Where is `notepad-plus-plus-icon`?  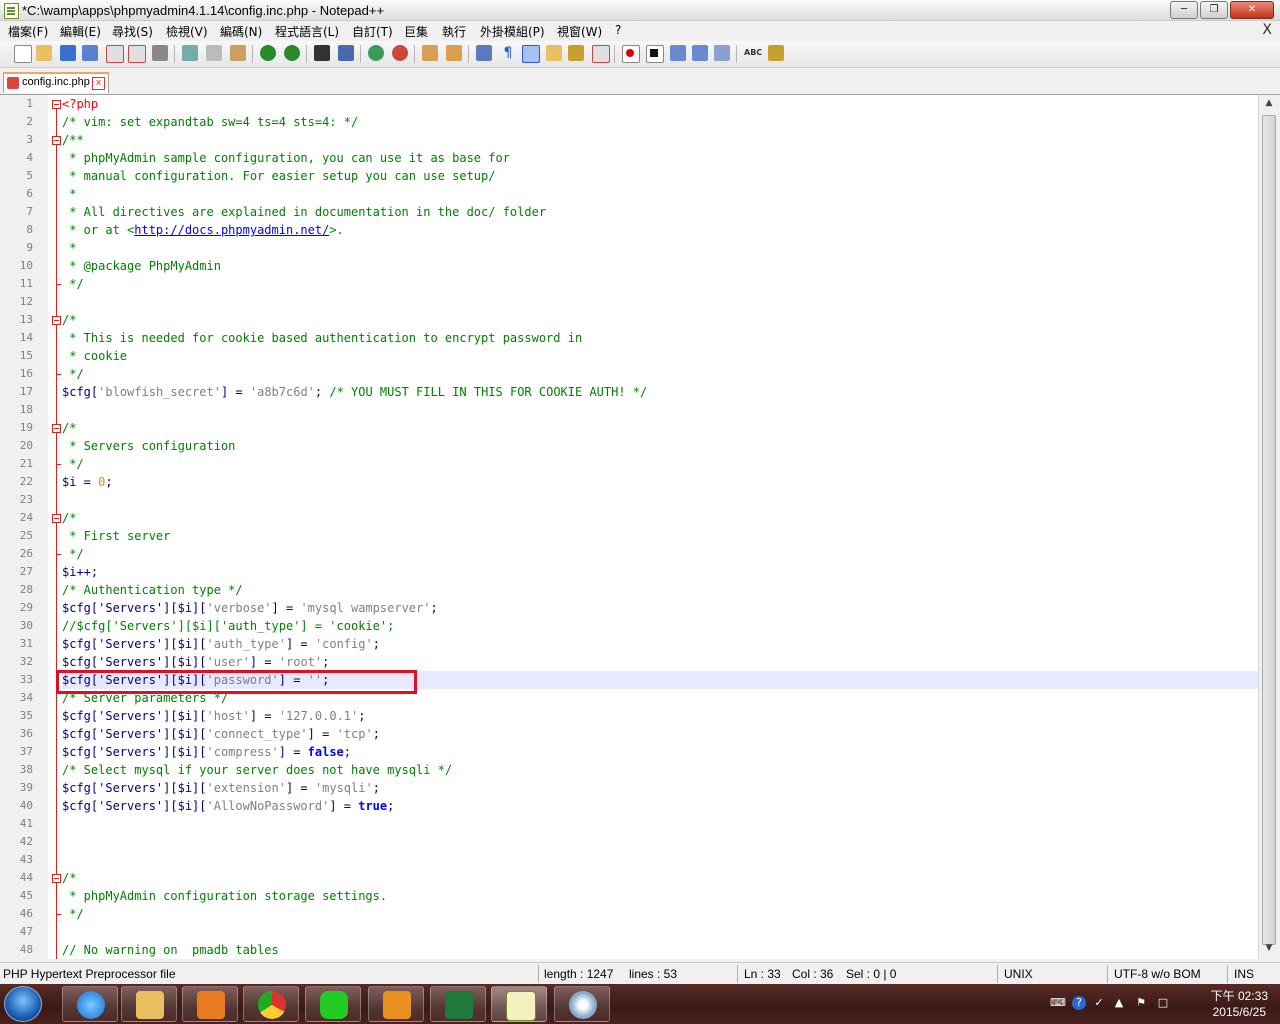
notepad-plus-plus-icon is located at coordinates (11, 11).